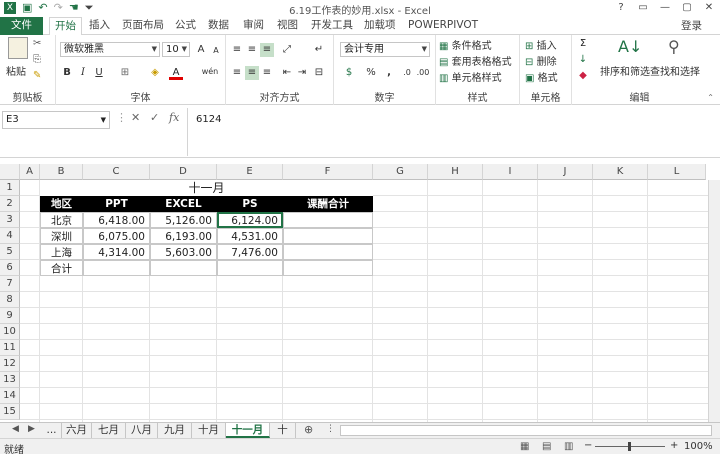  What do you see at coordinates (216, 51) in the screenshot?
I see `shrink-font-button: A` at bounding box center [216, 51].